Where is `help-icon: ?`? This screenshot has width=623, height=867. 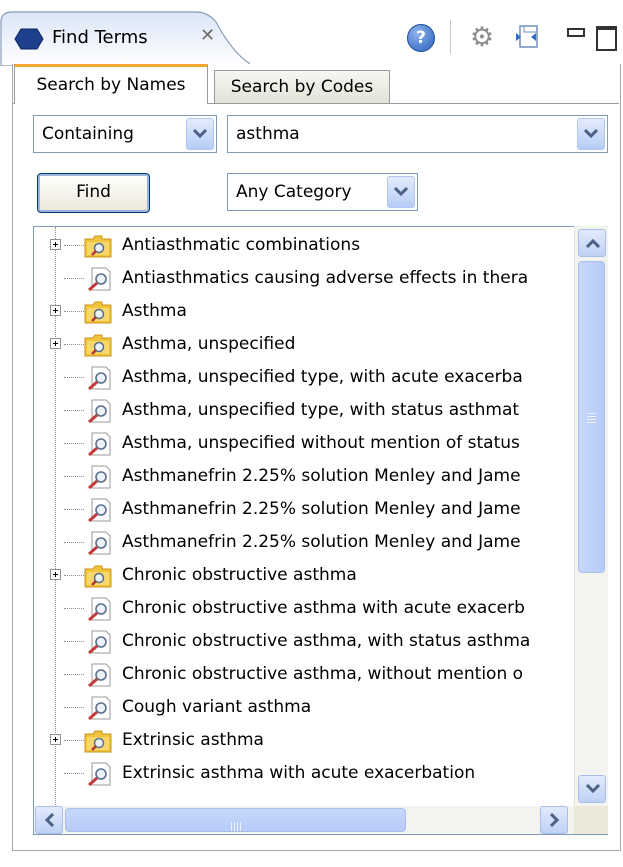 help-icon: ? is located at coordinates (421, 38).